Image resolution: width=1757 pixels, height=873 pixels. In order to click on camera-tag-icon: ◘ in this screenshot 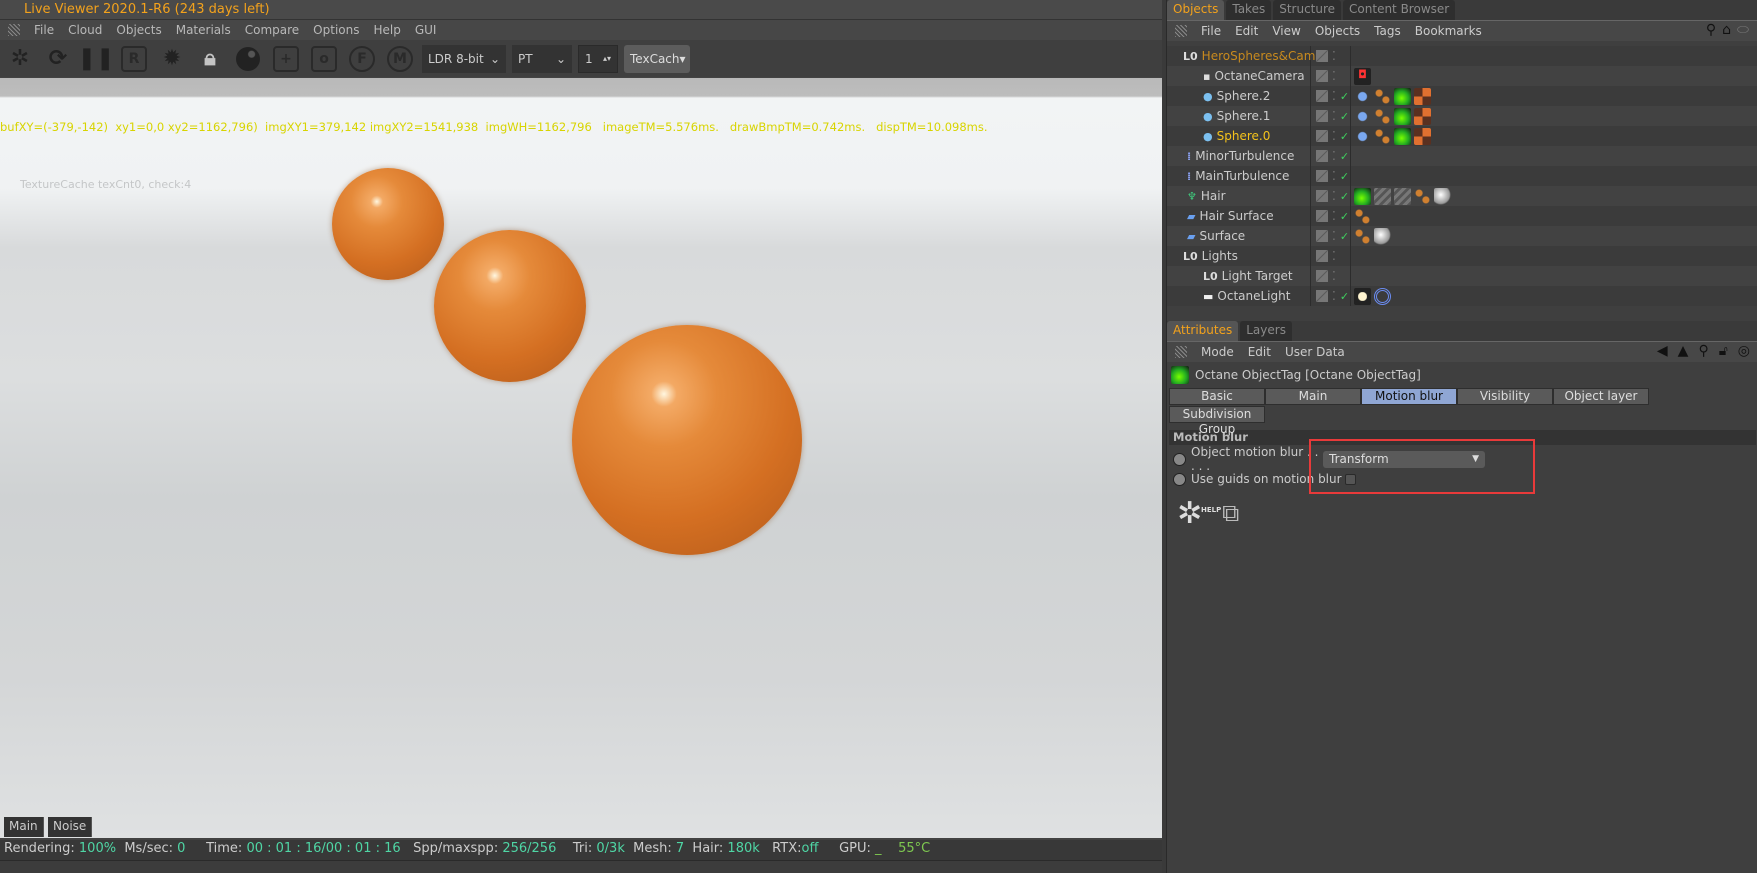, I will do `click(1362, 76)`.